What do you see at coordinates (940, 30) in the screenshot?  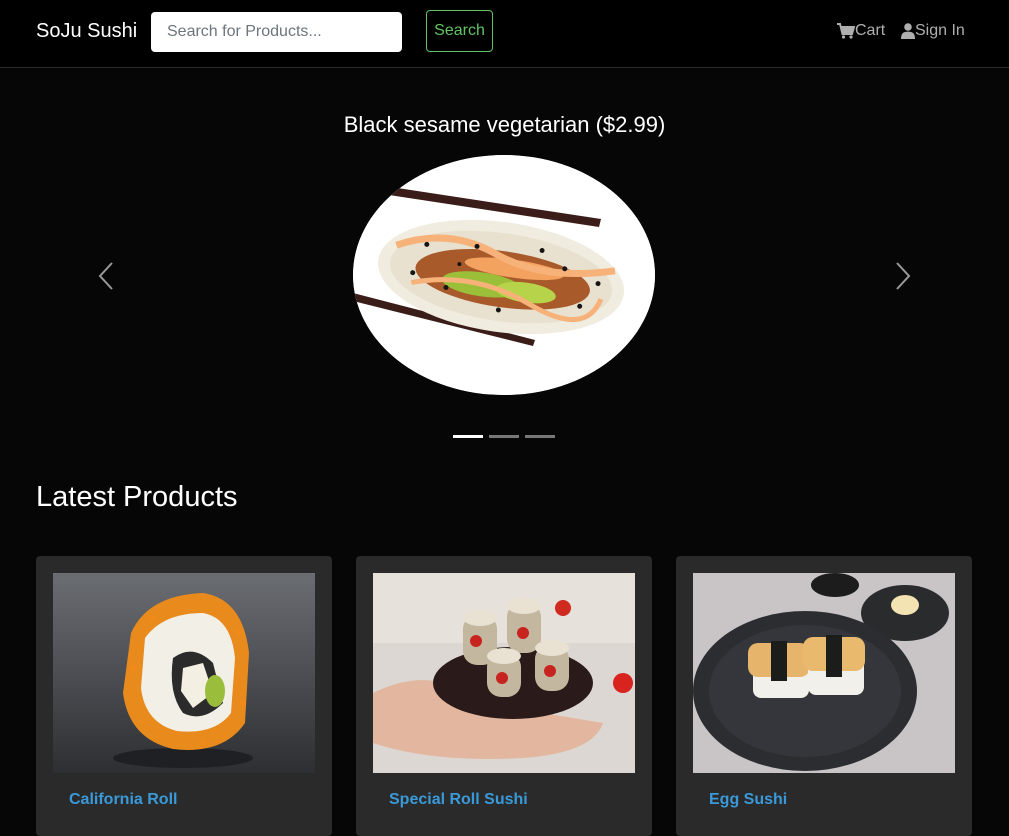 I see `sign-in-label: Sign In` at bounding box center [940, 30].